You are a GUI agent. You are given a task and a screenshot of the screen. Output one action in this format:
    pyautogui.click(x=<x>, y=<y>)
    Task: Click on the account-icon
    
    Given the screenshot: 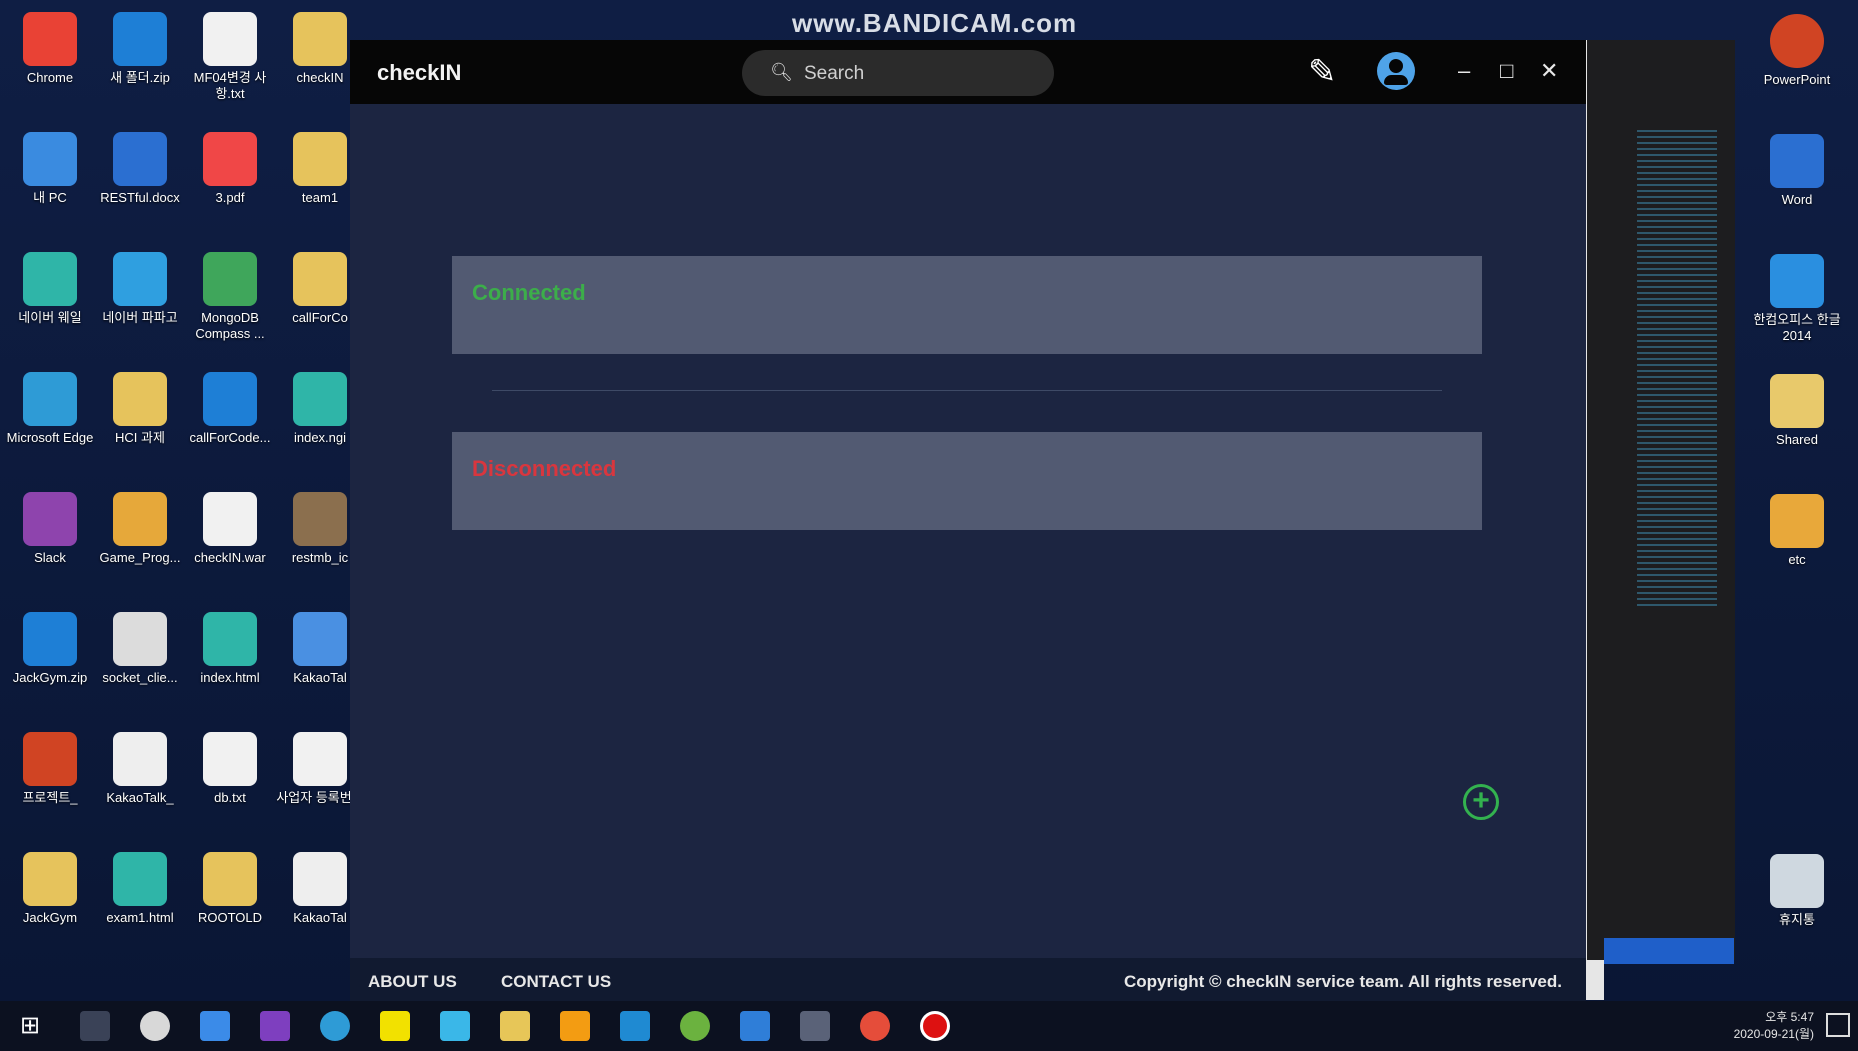 What is the action you would take?
    pyautogui.click(x=1396, y=71)
    